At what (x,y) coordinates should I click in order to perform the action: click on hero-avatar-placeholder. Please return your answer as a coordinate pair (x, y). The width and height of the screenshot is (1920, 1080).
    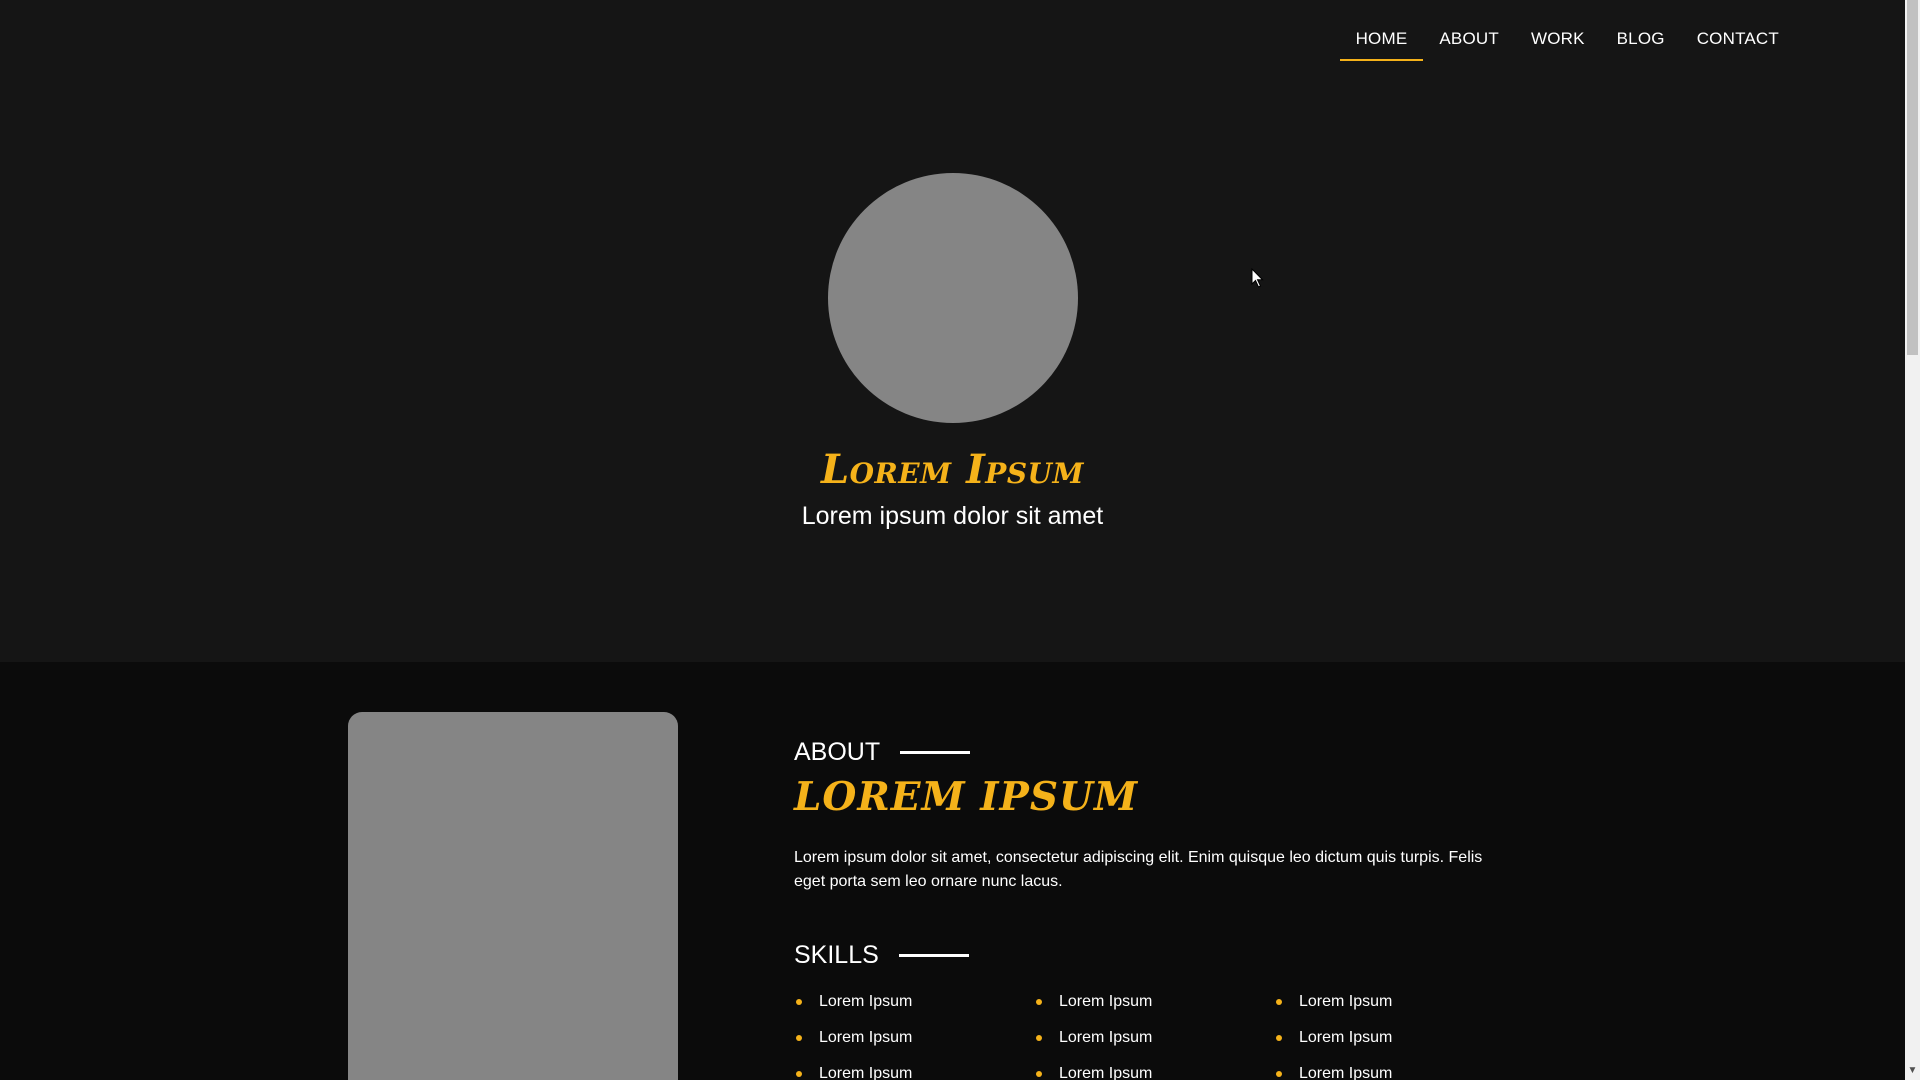
    Looking at the image, I should click on (953, 298).